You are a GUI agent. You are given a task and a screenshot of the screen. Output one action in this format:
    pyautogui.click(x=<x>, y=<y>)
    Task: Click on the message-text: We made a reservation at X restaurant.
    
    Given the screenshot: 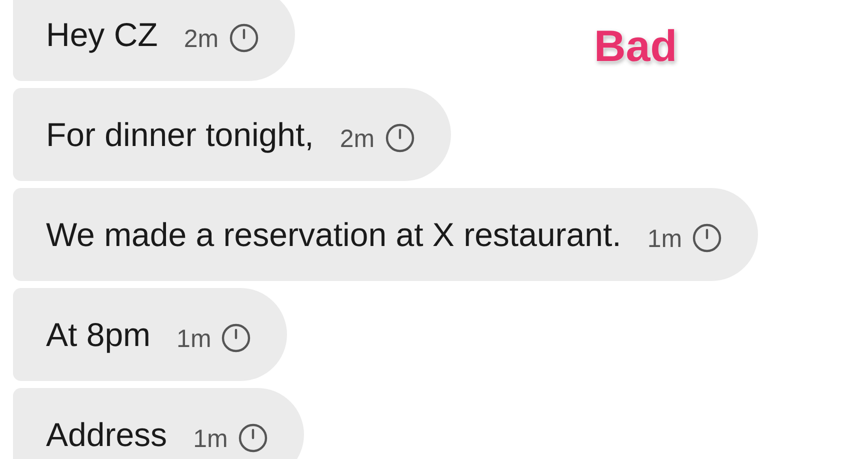 What is the action you would take?
    pyautogui.click(x=334, y=235)
    